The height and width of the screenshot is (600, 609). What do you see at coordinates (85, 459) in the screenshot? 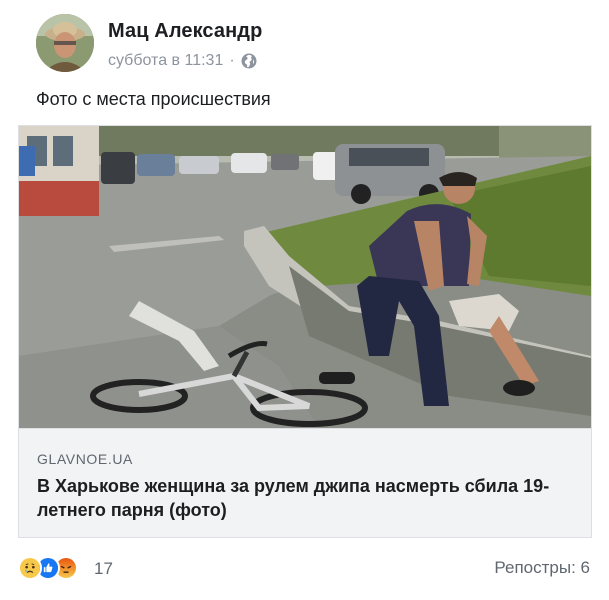
I see `link-domain: GLAVNOE.UA` at bounding box center [85, 459].